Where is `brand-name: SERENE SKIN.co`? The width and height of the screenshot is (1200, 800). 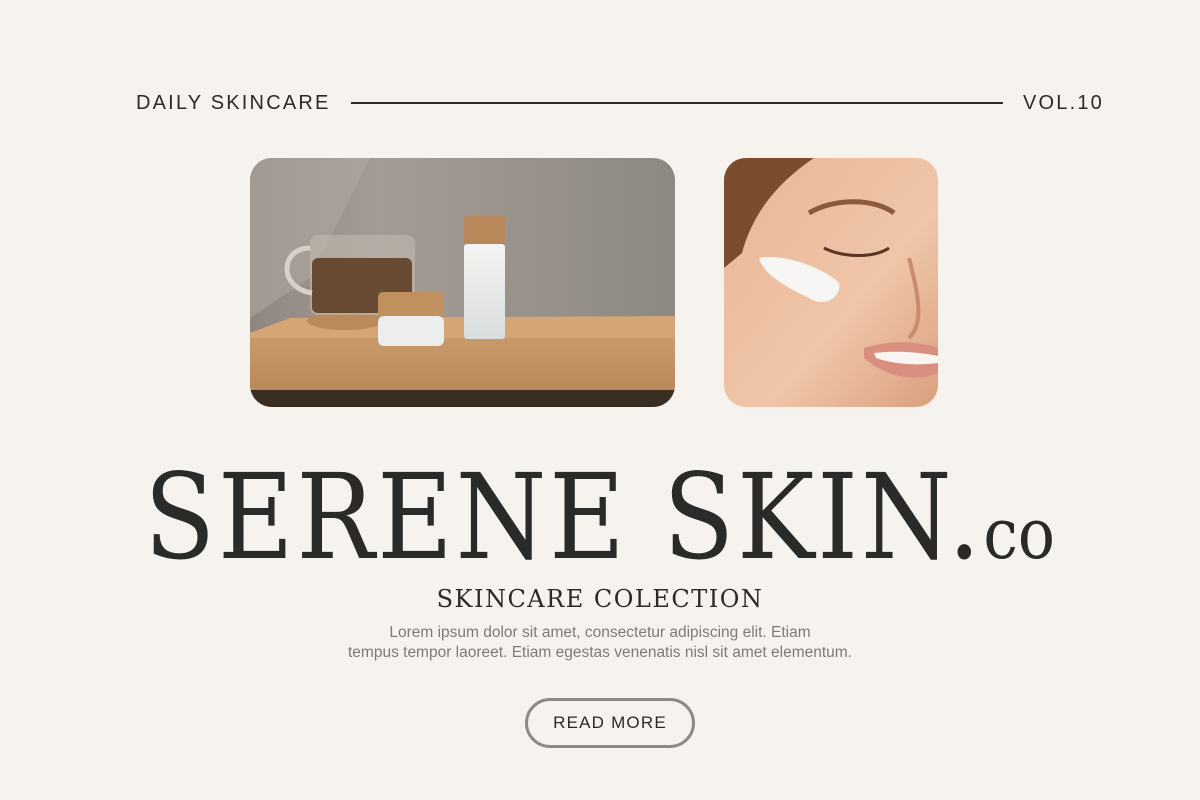
brand-name: SERENE SKIN.co is located at coordinates (600, 517).